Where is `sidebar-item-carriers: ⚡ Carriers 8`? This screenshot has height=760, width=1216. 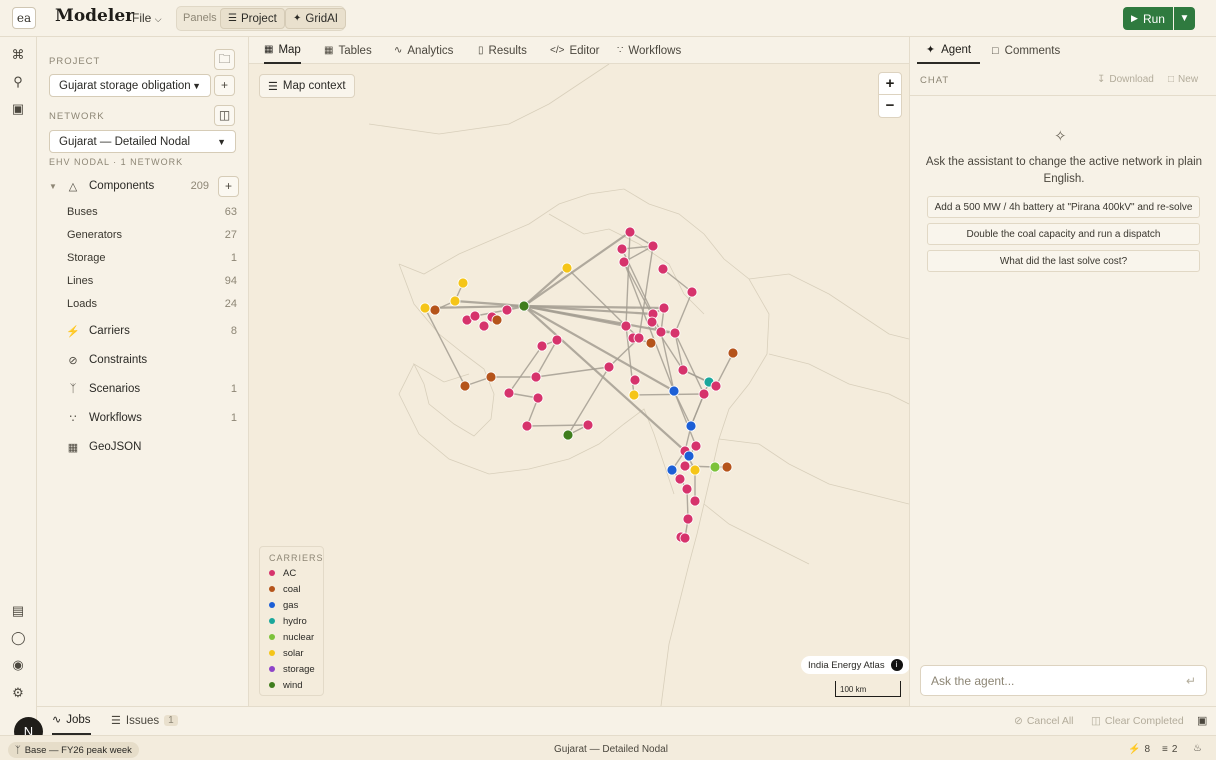
sidebar-item-carriers: ⚡ Carriers 8 is located at coordinates (151, 331).